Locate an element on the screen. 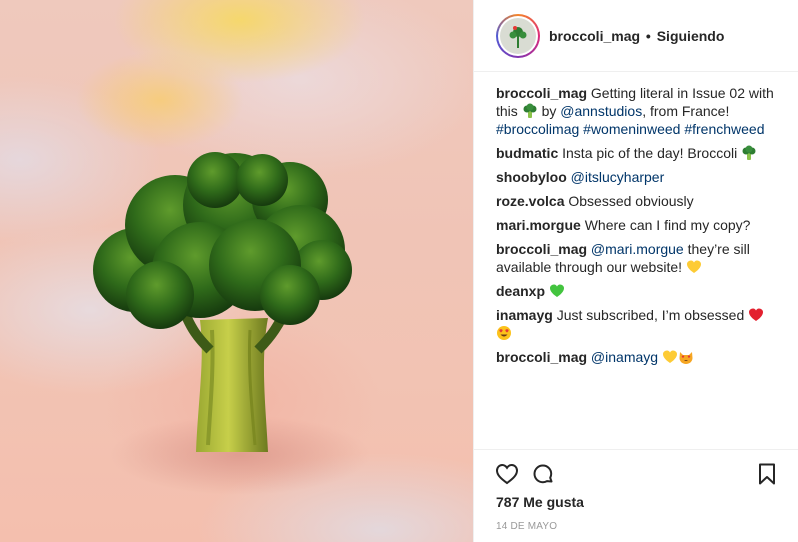 This screenshot has width=798, height=542. mention-link: @annstudios is located at coordinates (601, 111).